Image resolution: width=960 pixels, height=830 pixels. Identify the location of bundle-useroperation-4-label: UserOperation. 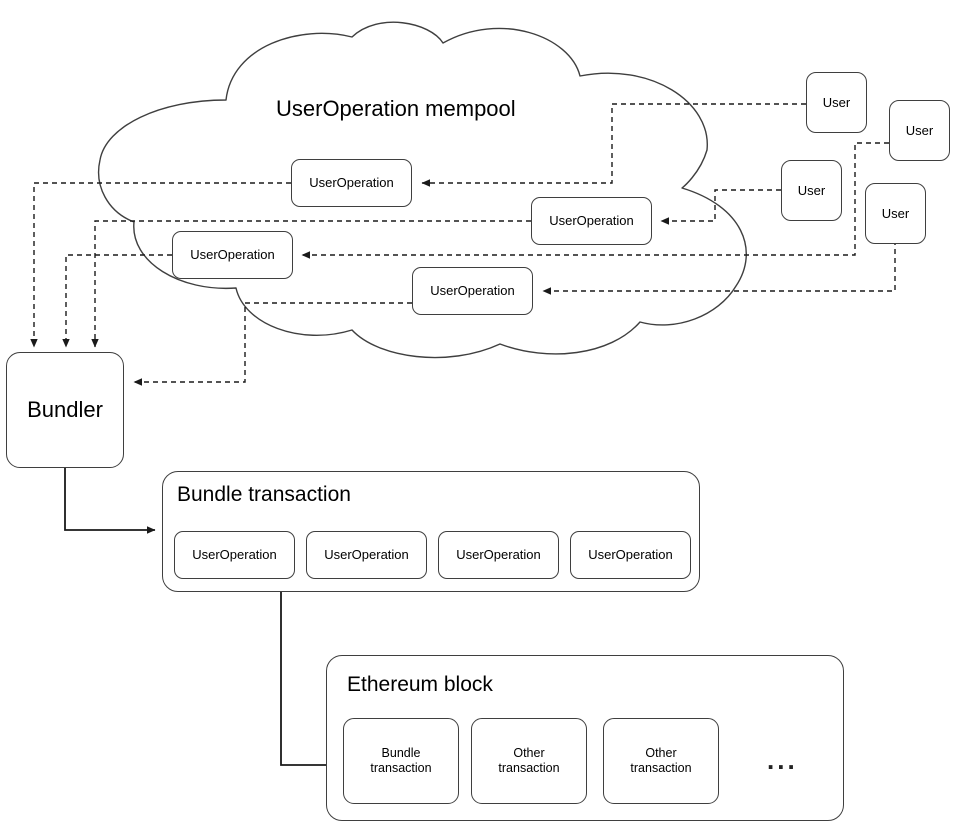
(630, 555).